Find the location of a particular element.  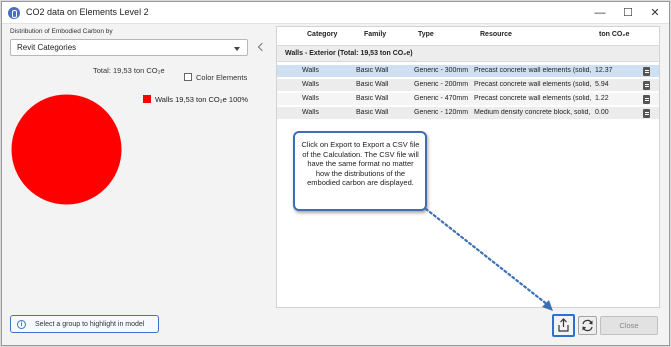

close-button: Close is located at coordinates (629, 325).